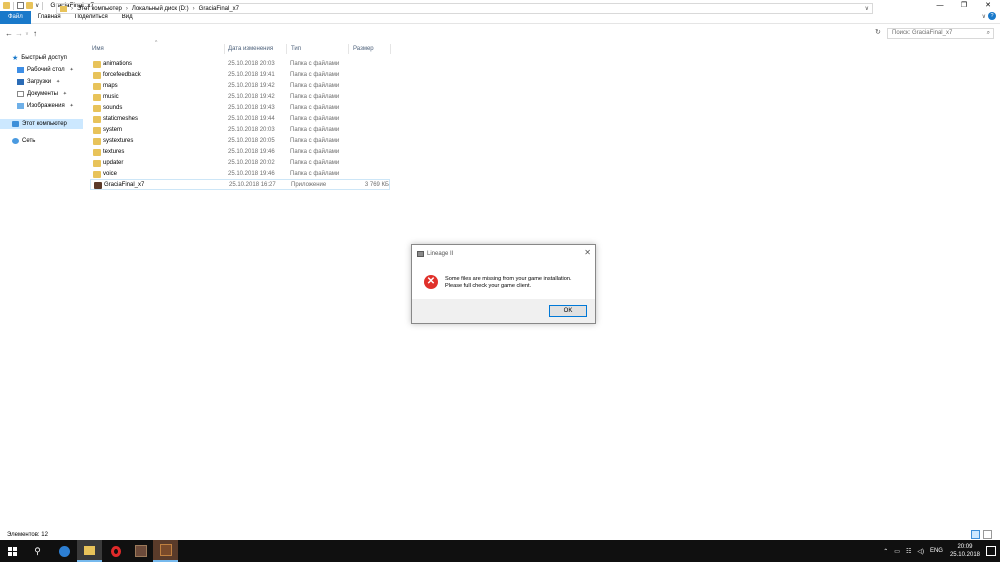  Describe the element at coordinates (41, 124) in the screenshot. I see `nav-item-this-pc: Этот компьютер` at that location.